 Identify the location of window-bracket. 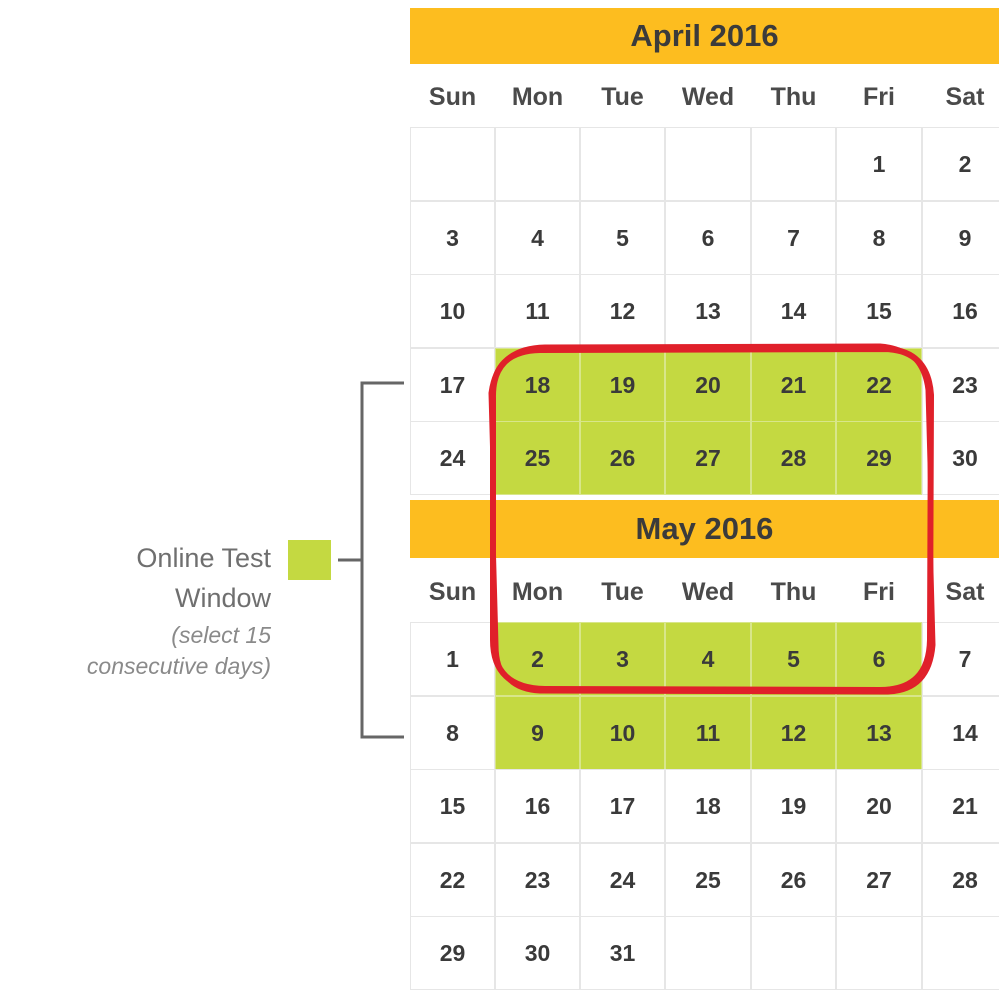
(371, 560).